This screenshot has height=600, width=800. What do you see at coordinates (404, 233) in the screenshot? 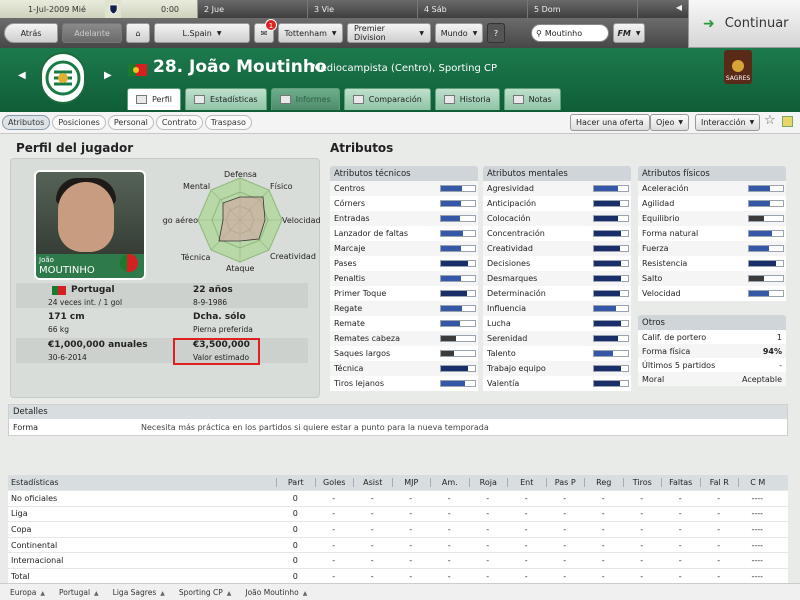
I see `attribute-row: Lanzador de faltas` at bounding box center [404, 233].